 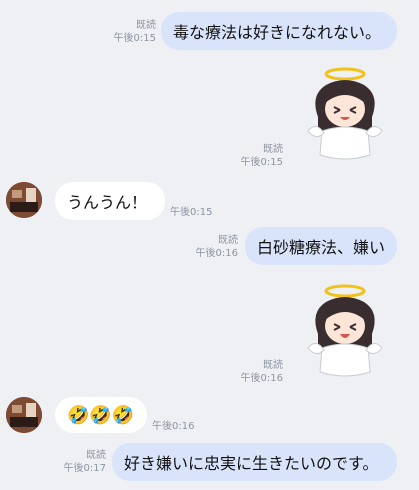 I want to click on message-text: 好き嫌いに忠実に生きたいのです。, so click(x=251, y=463).